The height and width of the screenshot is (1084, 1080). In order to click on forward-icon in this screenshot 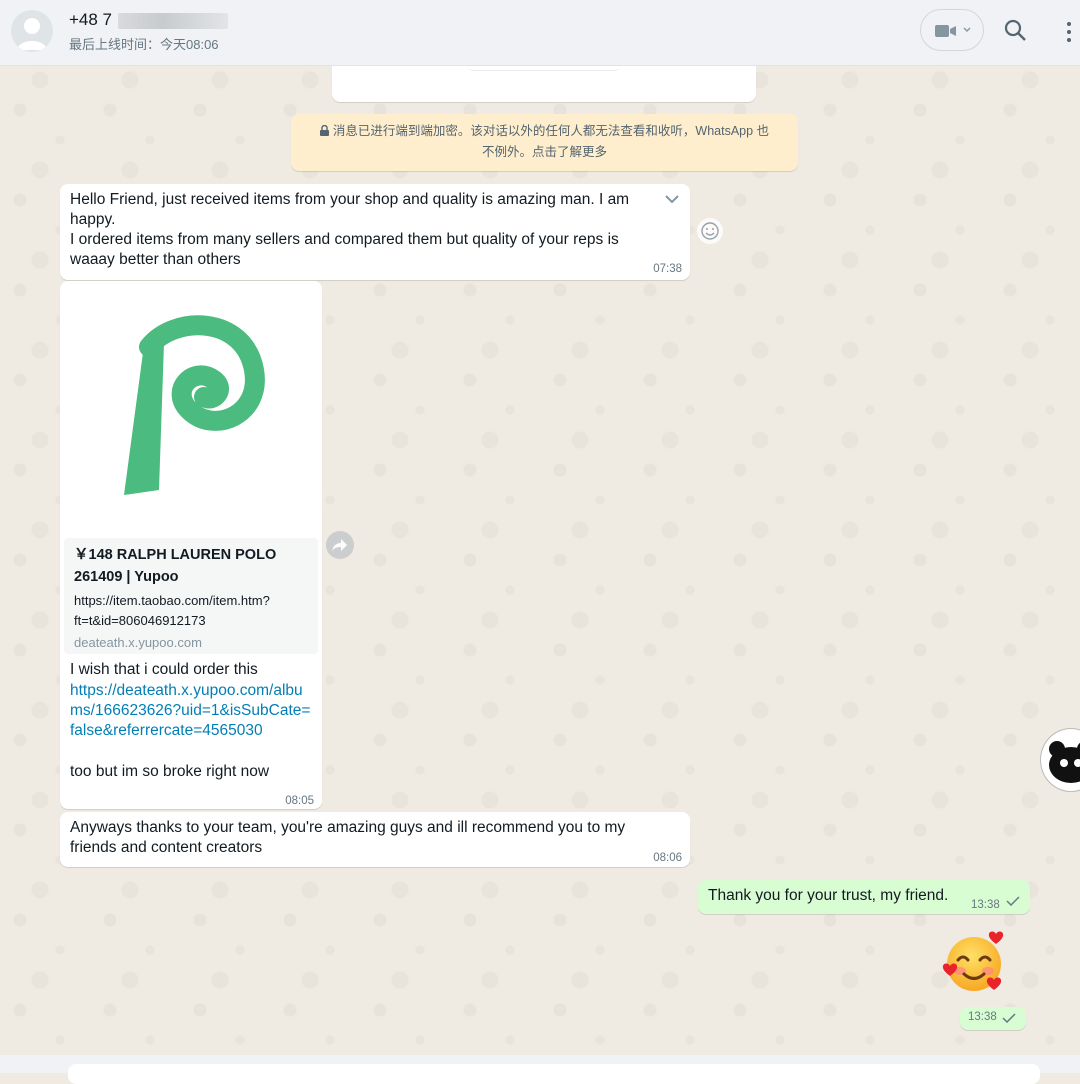, I will do `click(339, 545)`.